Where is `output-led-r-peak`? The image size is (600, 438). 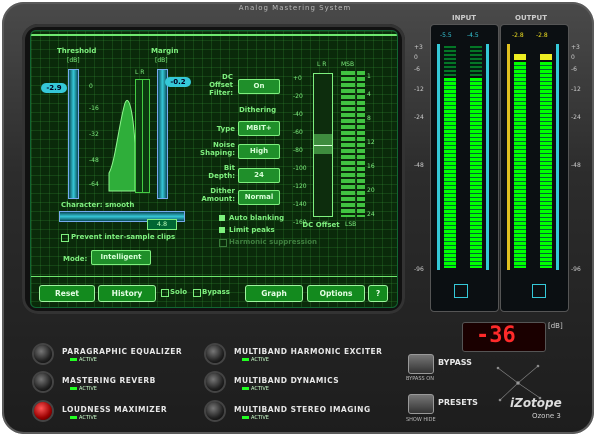
output-led-r-peak is located at coordinates (546, 57).